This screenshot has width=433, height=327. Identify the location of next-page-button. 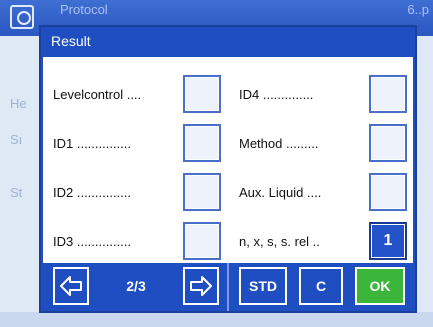
(201, 286).